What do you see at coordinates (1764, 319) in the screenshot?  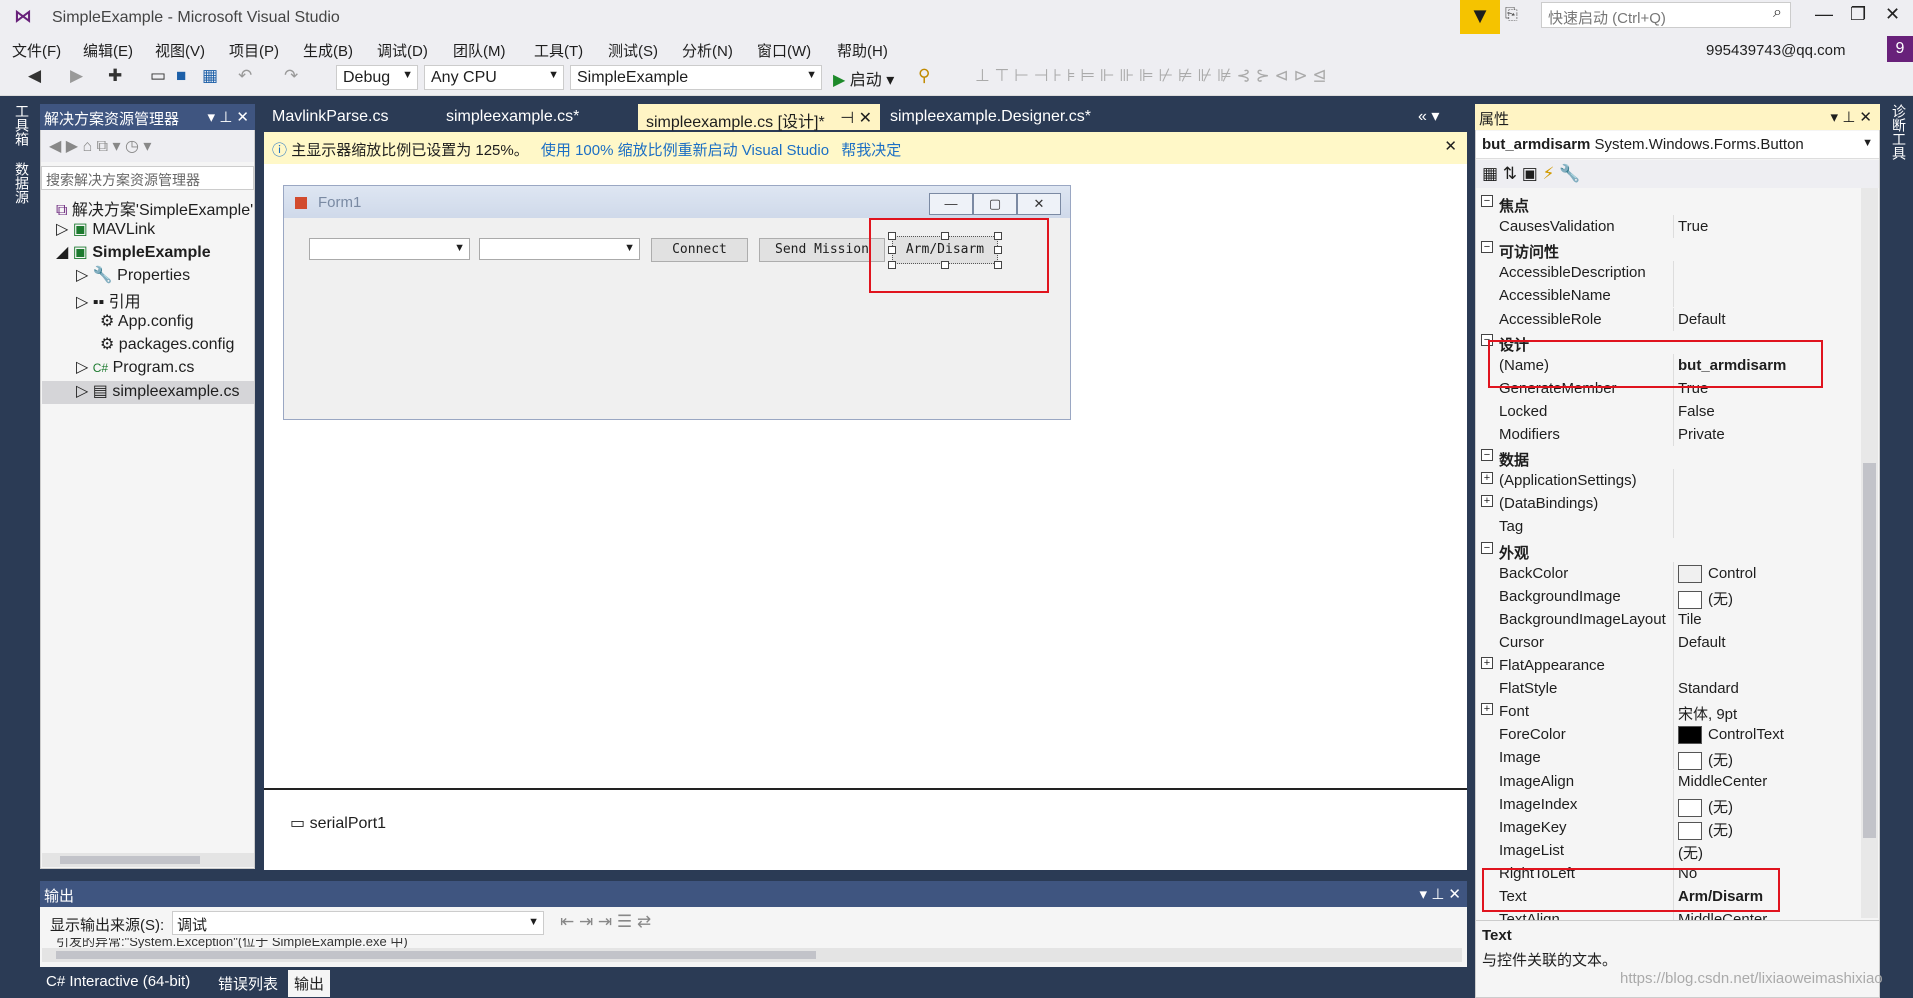 I see `property-value: Default` at bounding box center [1764, 319].